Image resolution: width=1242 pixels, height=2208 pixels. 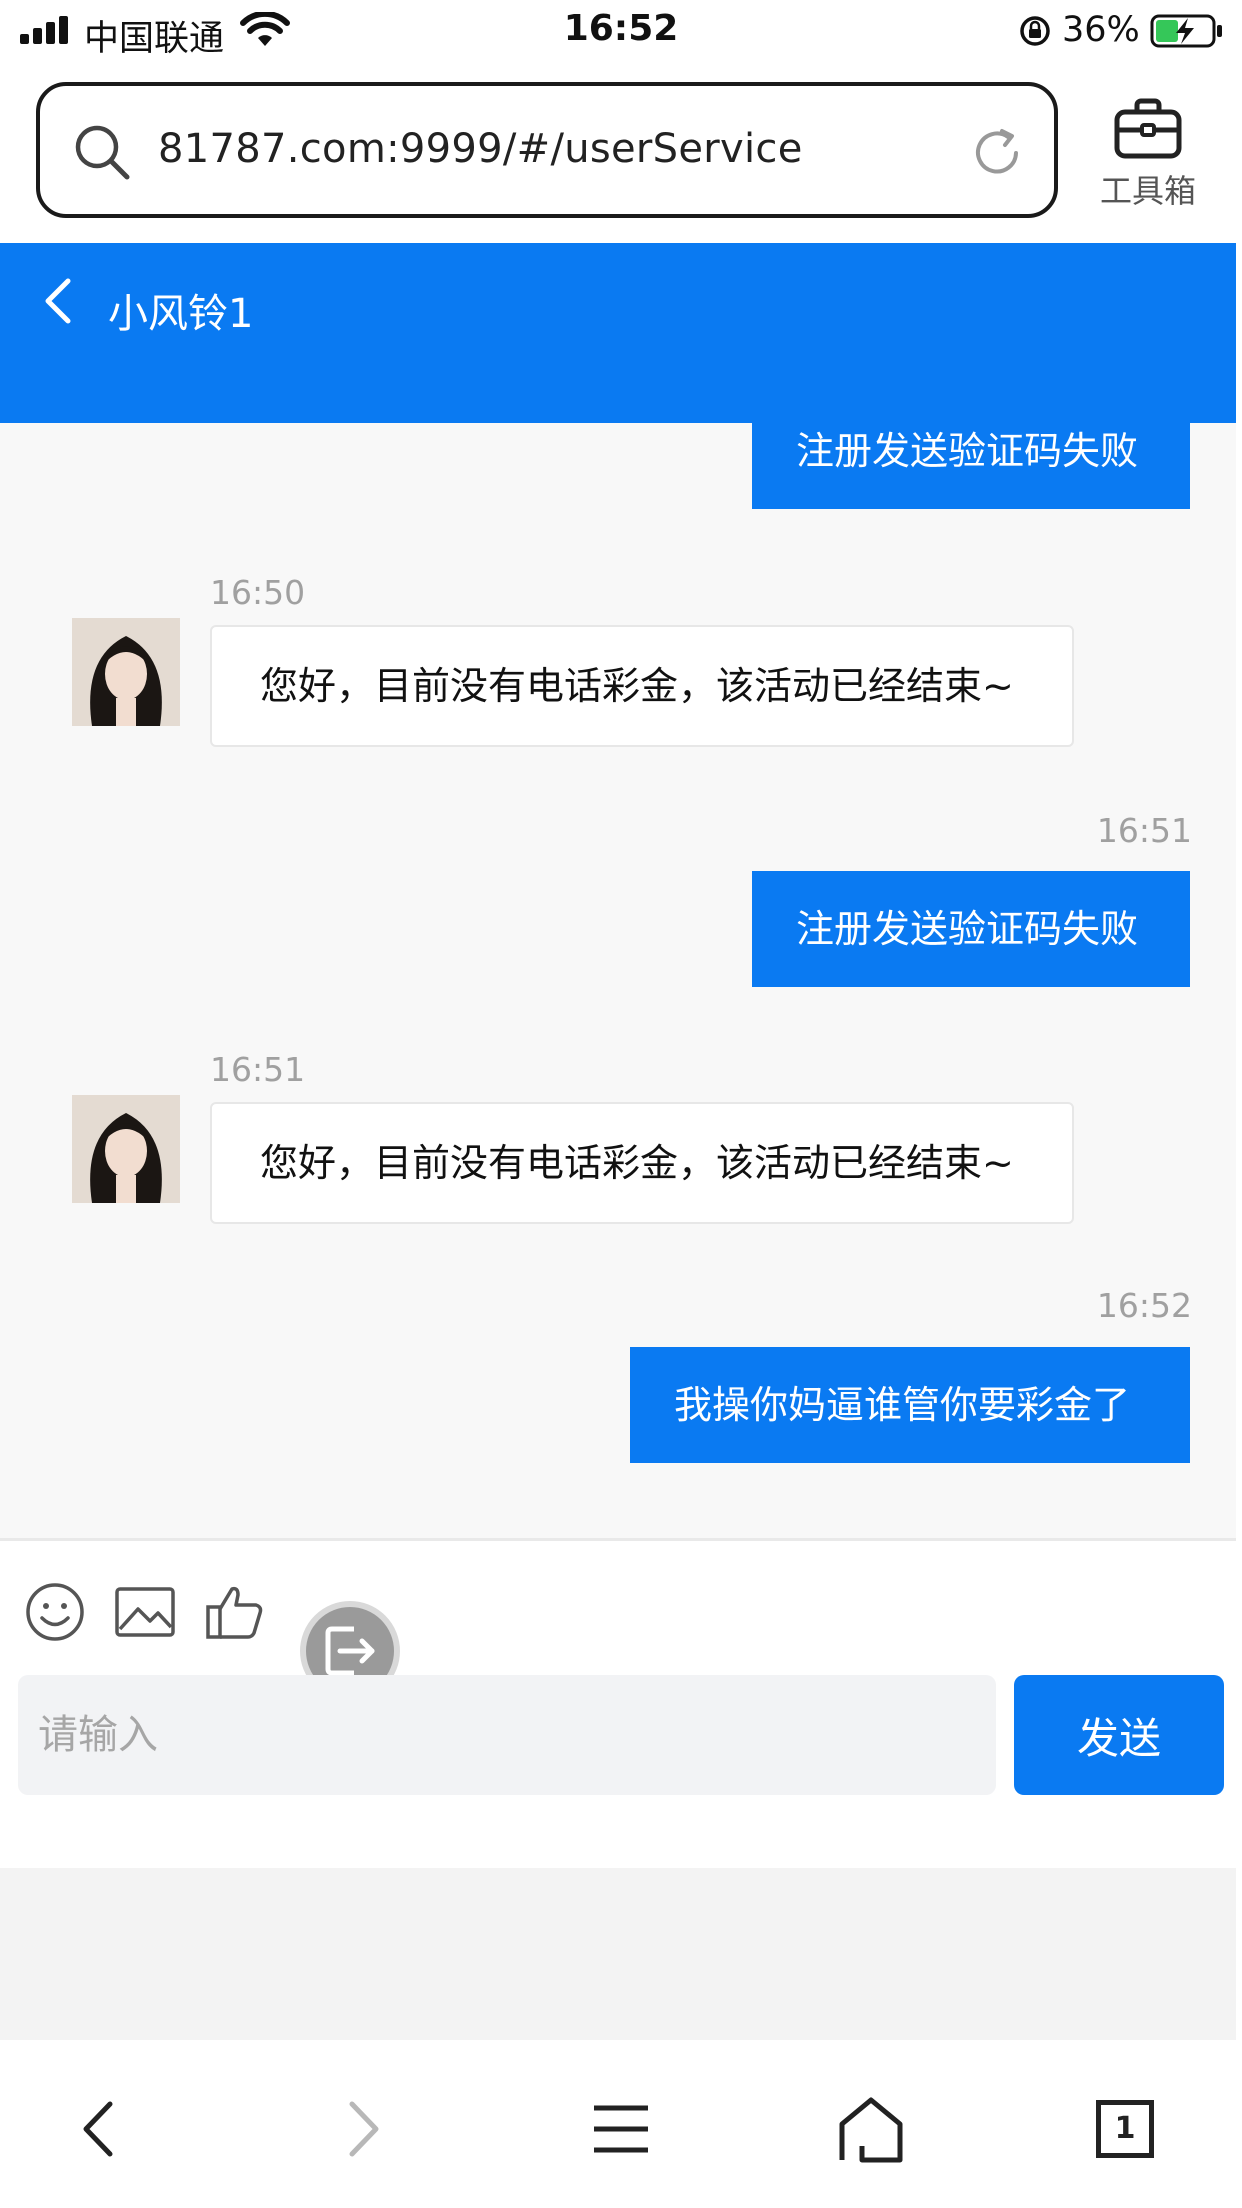 I want to click on url-text: 81787.com:9999/#/userService, so click(x=480, y=149).